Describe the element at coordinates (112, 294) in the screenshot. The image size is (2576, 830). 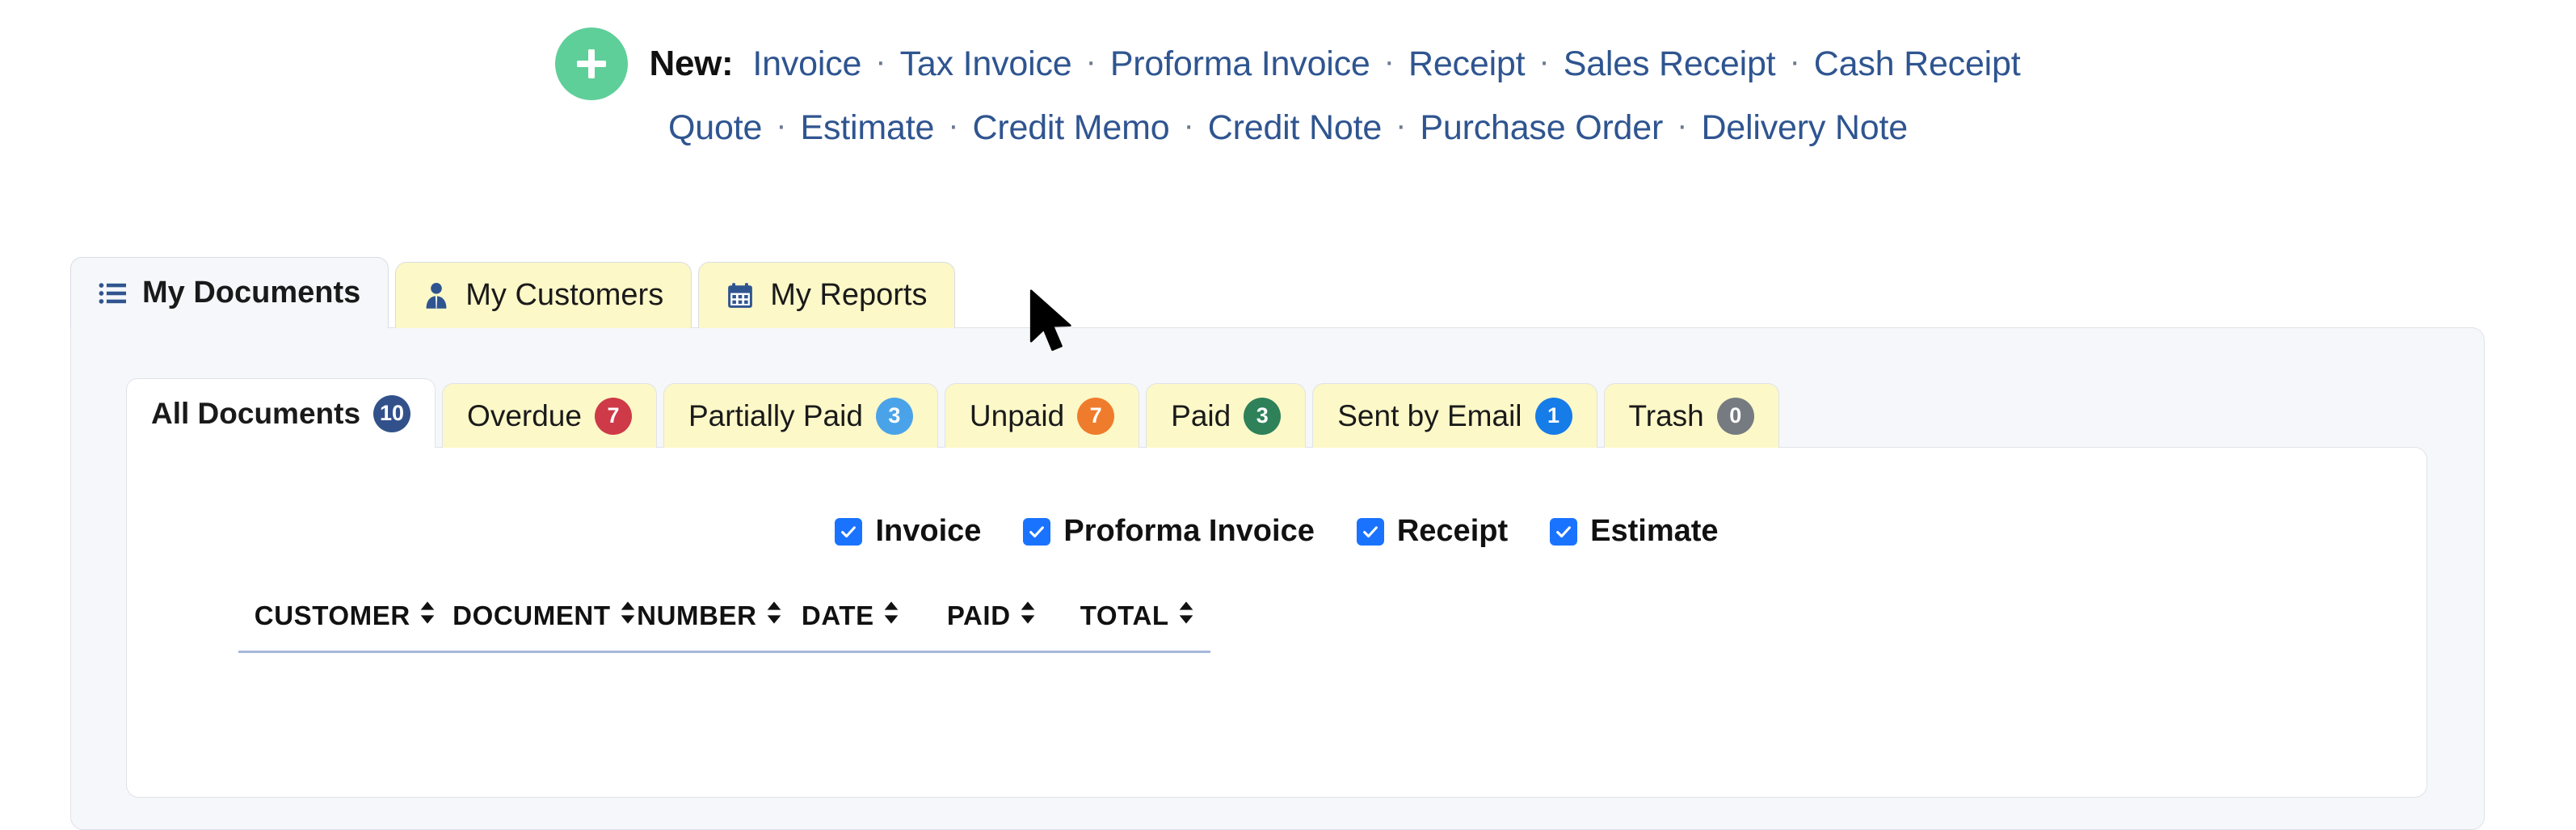
I see `list-icon` at that location.